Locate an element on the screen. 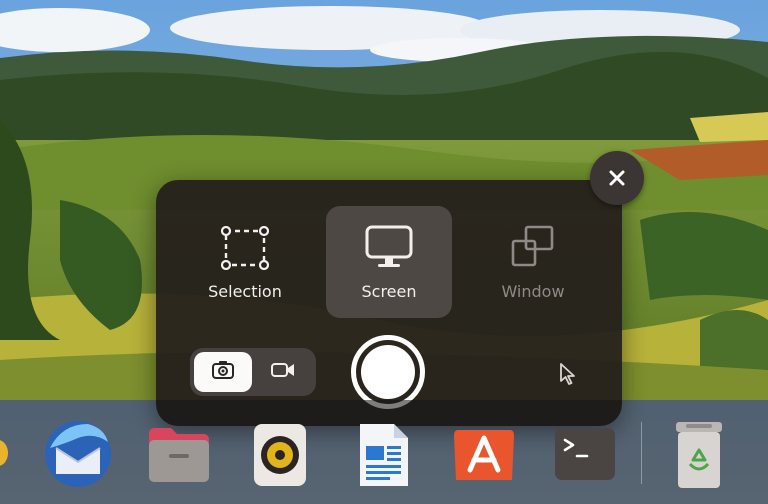  capture-button-inner is located at coordinates (388, 372).